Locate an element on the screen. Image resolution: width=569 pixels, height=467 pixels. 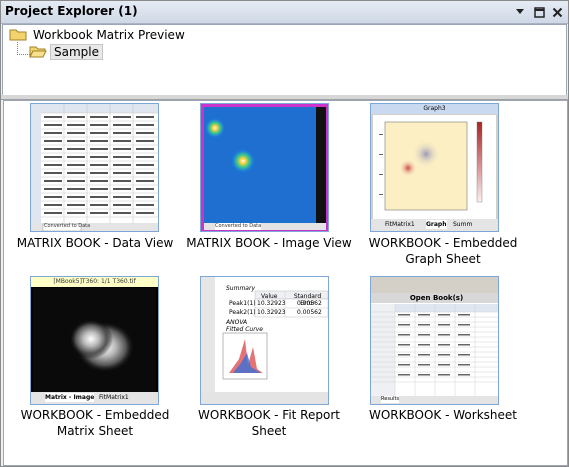
sheet-tab-active: Matrix - Image is located at coordinates (70, 397).